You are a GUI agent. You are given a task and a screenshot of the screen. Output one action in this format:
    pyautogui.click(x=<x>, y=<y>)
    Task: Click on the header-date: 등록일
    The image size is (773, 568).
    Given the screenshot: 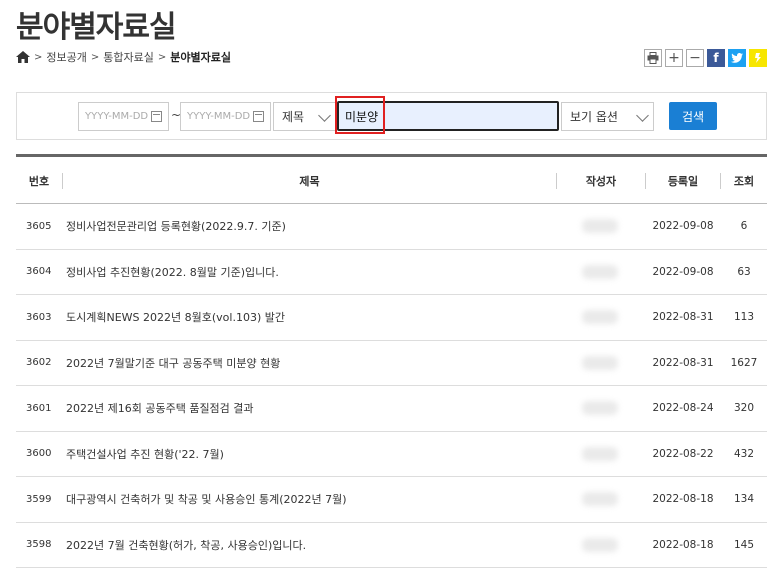 What is the action you would take?
    pyautogui.click(x=683, y=181)
    